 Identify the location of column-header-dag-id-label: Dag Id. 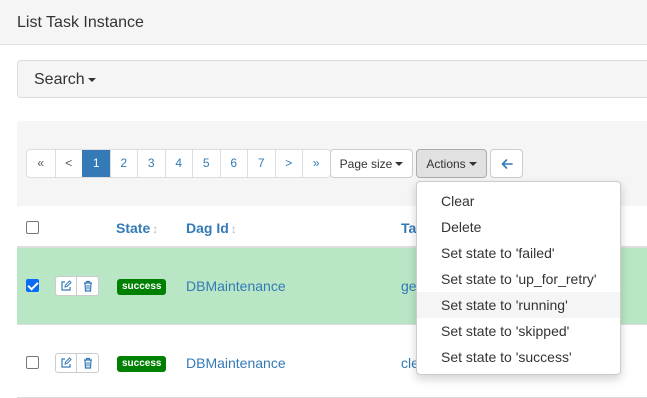
(207, 228).